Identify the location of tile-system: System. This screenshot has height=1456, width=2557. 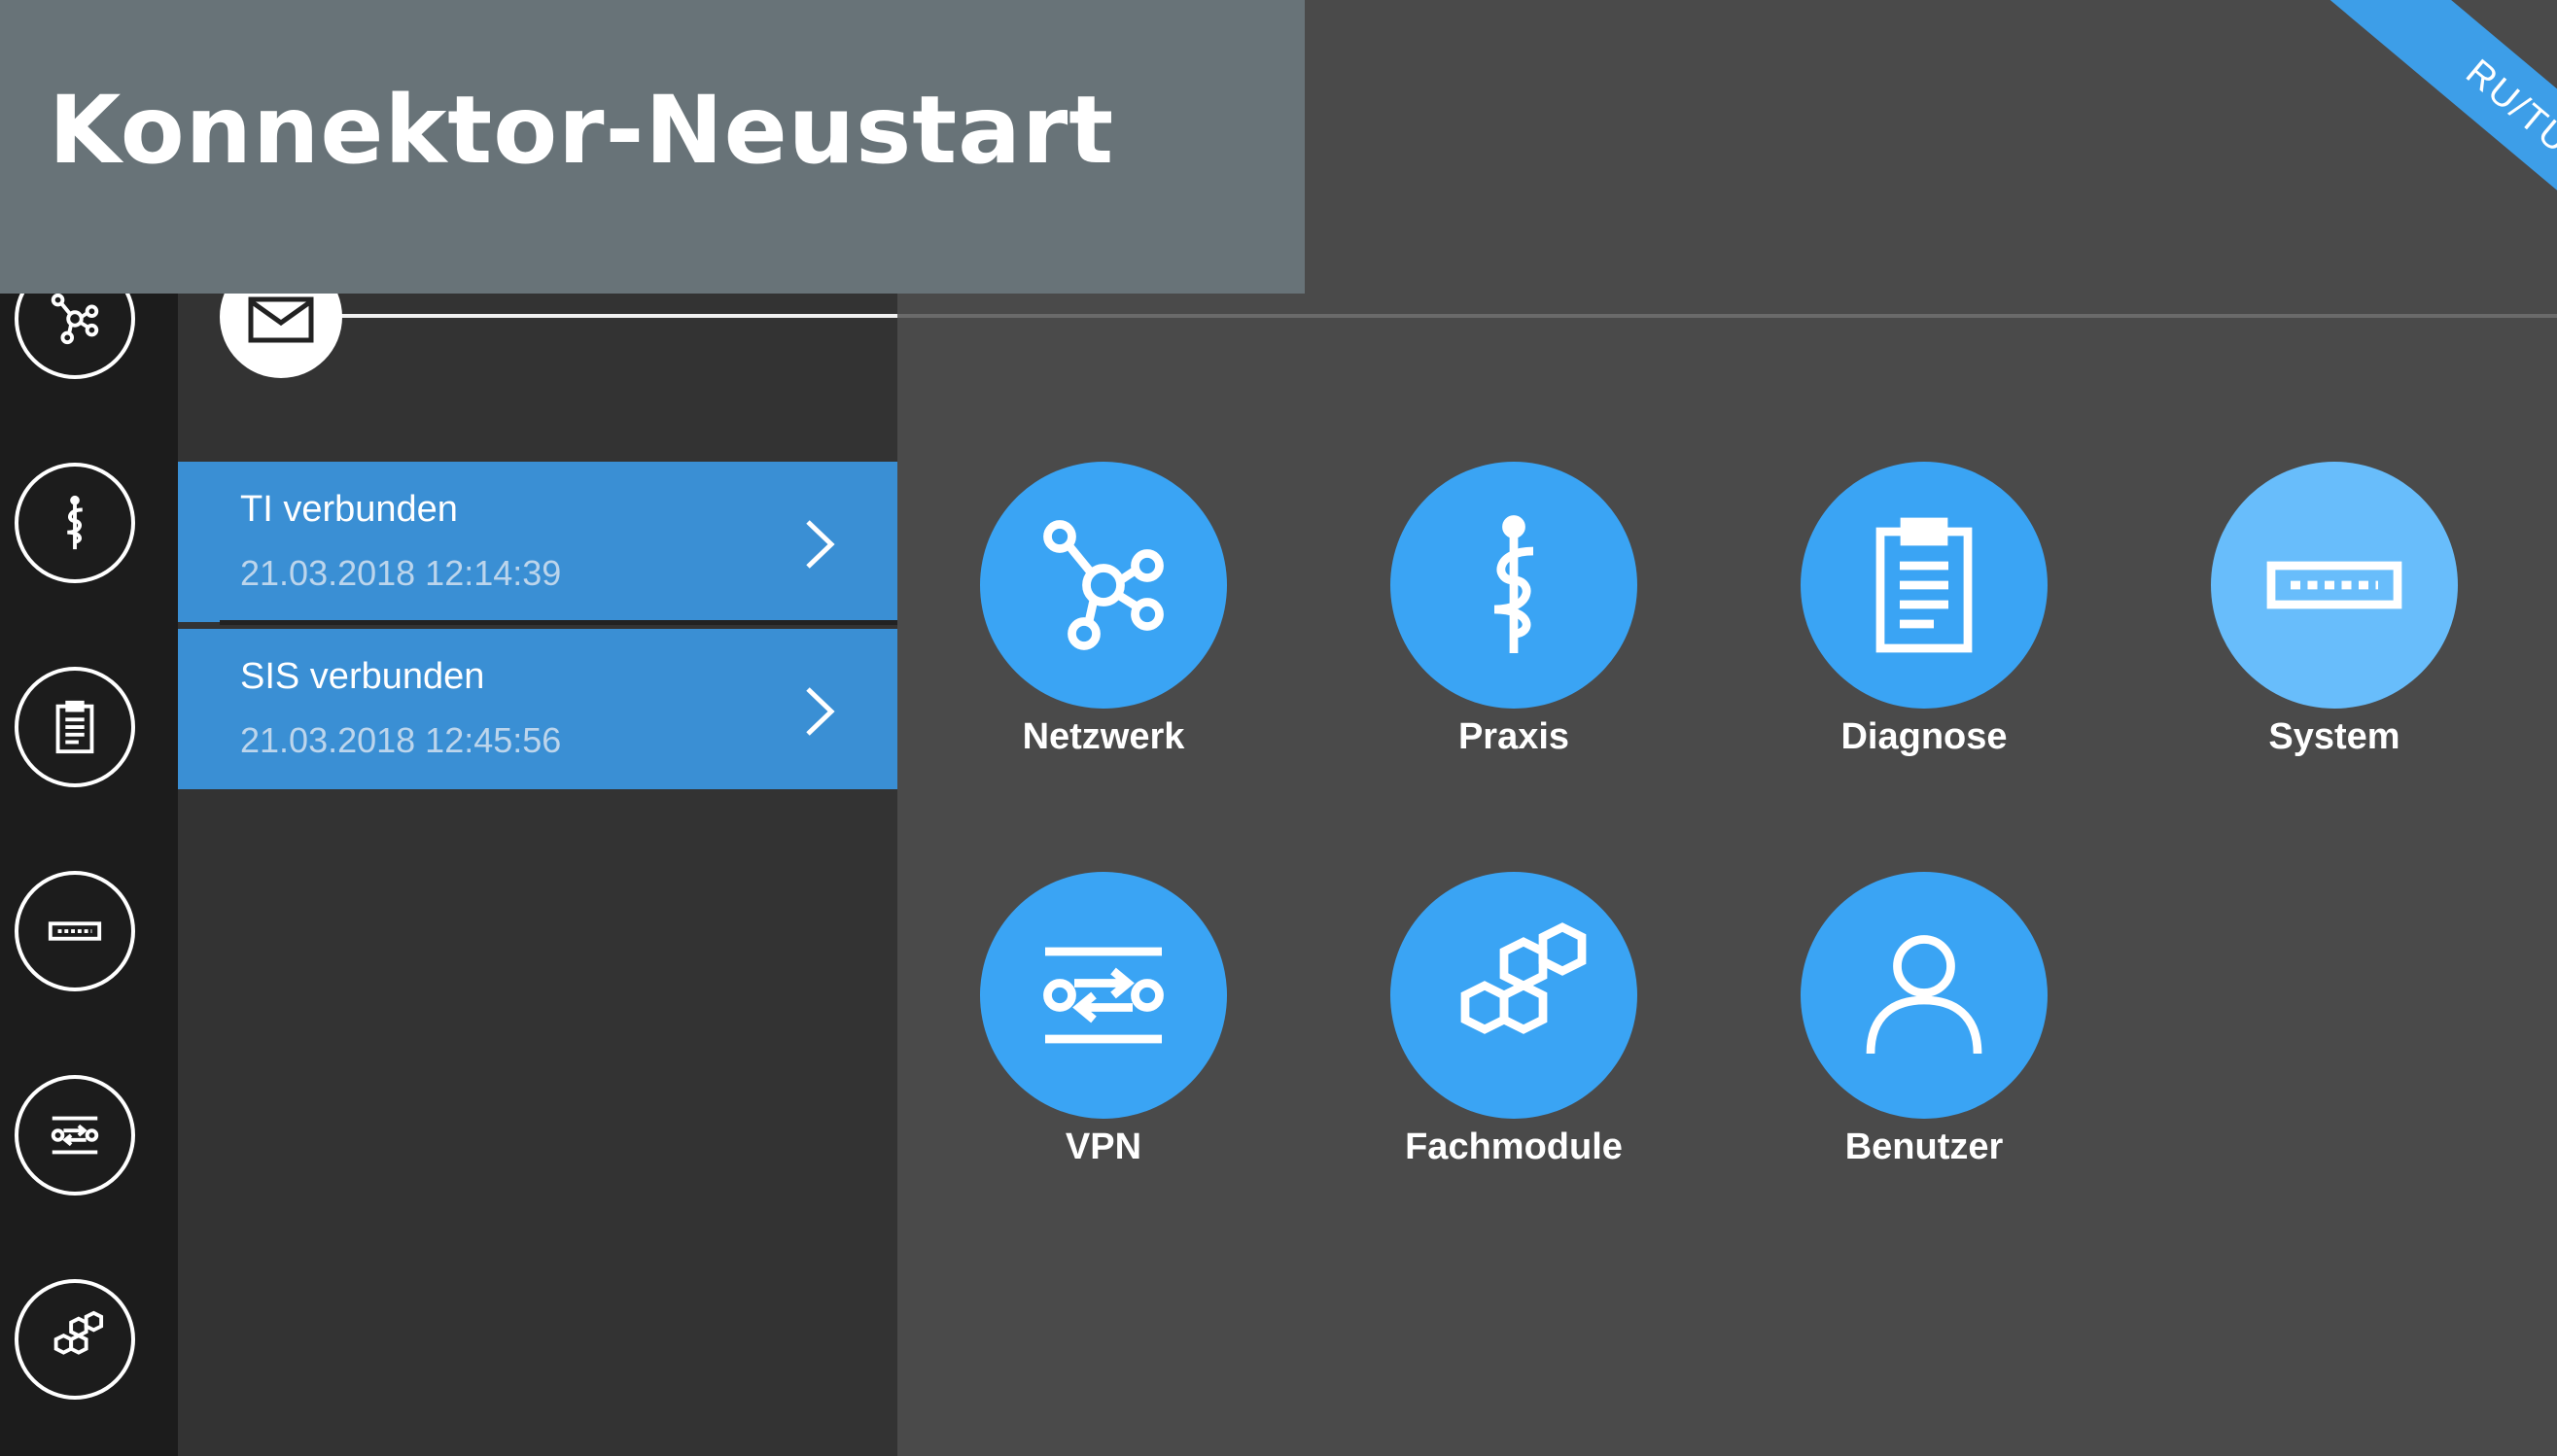
(2310, 627).